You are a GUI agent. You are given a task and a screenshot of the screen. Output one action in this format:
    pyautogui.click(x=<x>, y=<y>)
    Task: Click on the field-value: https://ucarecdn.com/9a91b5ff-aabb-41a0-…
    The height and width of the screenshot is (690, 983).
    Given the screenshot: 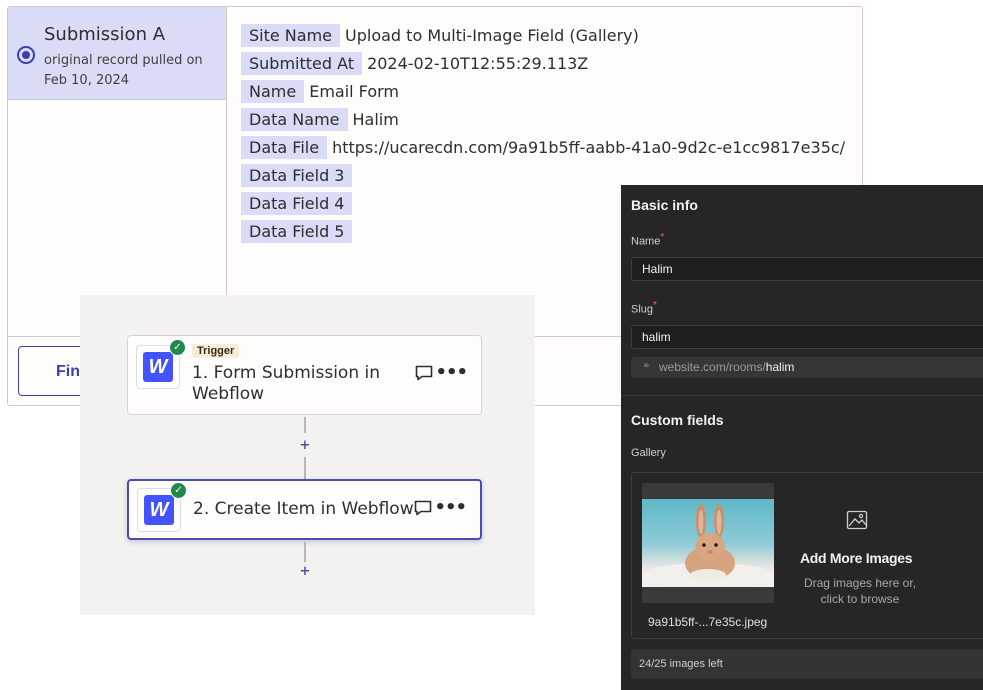 What is the action you would take?
    pyautogui.click(x=589, y=147)
    